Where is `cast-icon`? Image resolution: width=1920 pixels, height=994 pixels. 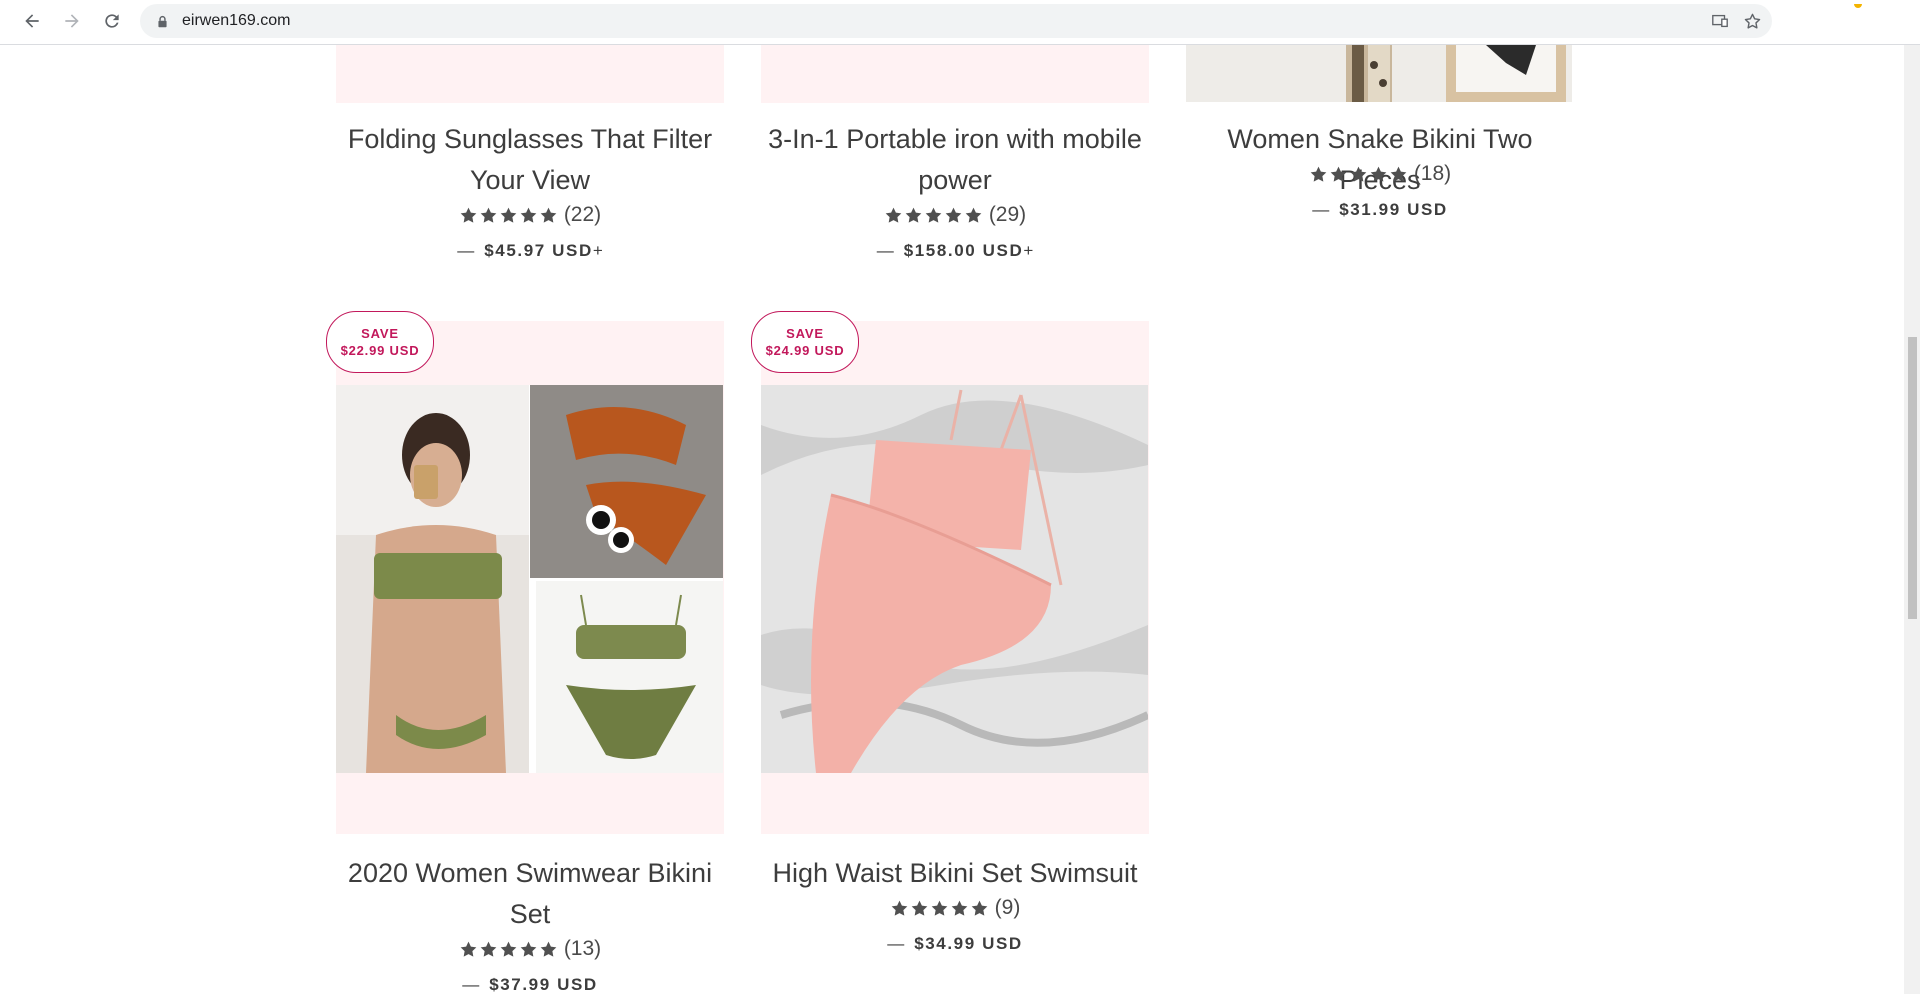 cast-icon is located at coordinates (1720, 21).